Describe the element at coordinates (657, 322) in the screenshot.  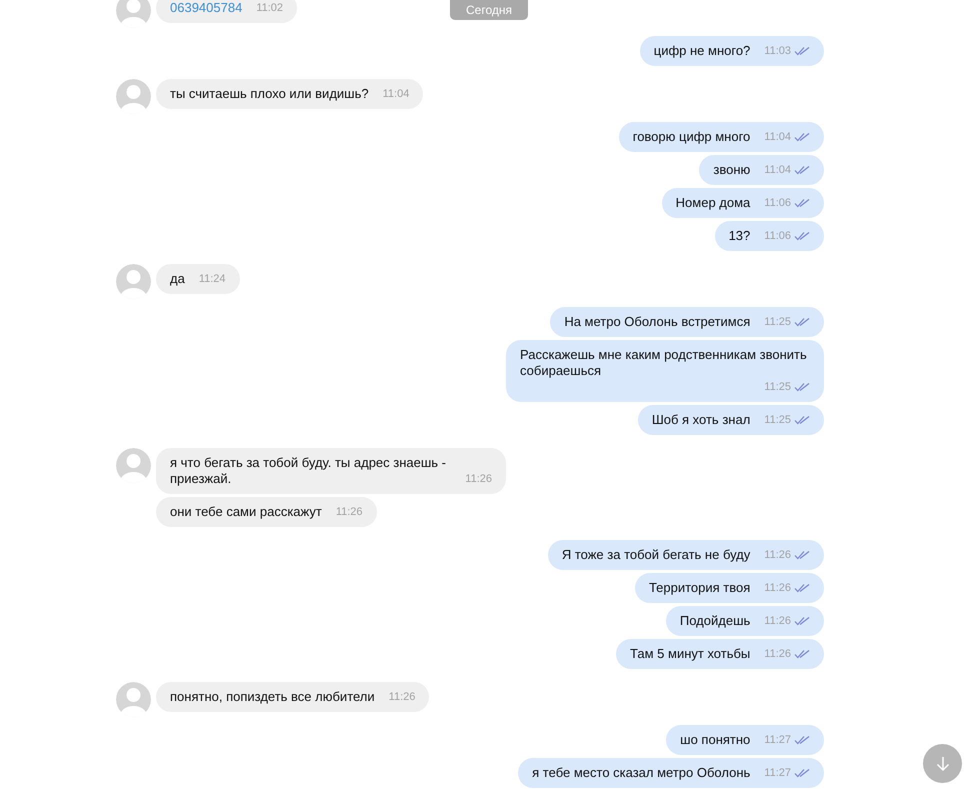
I see `message-text: На метро Оболонь встретимся` at that location.